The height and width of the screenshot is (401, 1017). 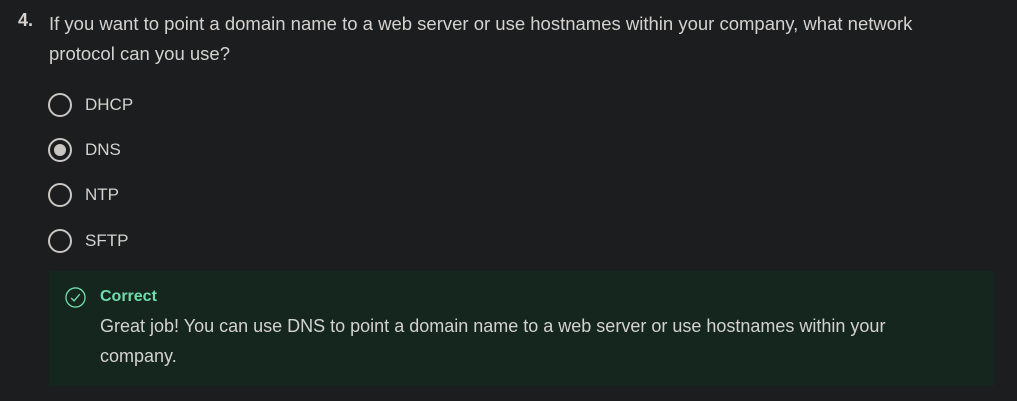 I want to click on option-label: NTP, so click(x=102, y=194).